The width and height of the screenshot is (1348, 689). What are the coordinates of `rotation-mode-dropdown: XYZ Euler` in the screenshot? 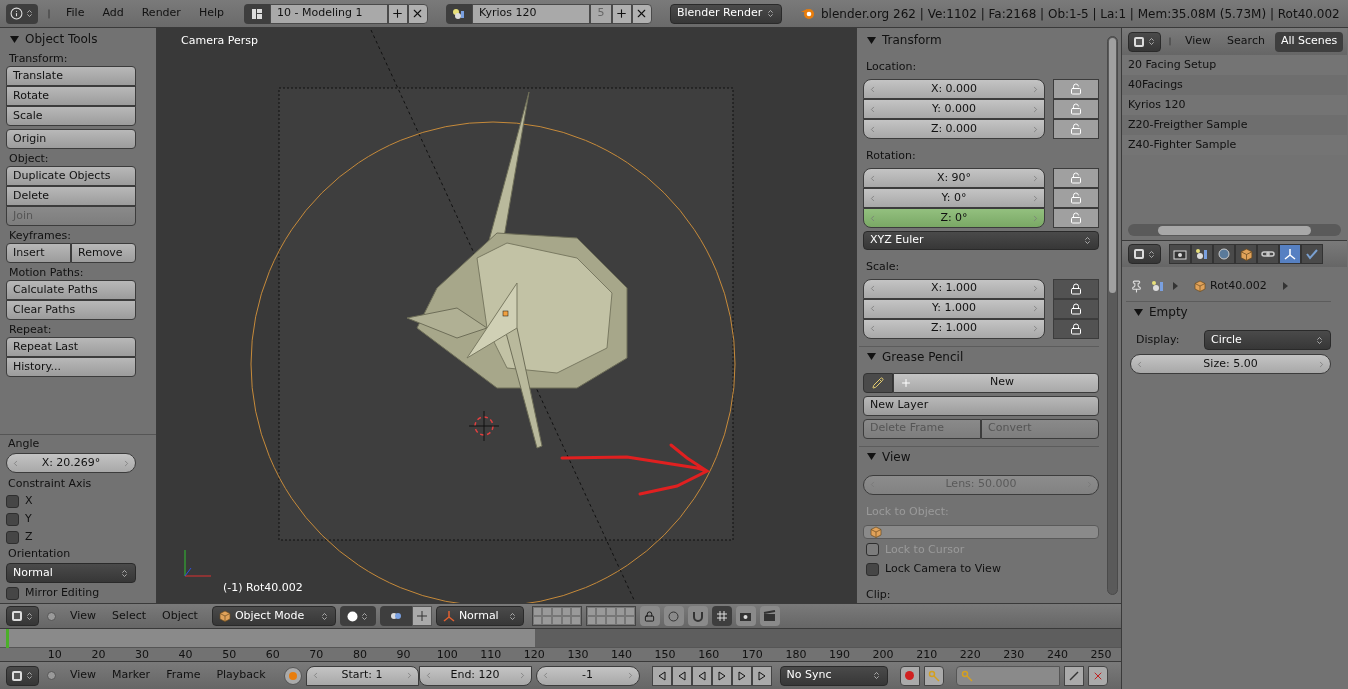 It's located at (981, 240).